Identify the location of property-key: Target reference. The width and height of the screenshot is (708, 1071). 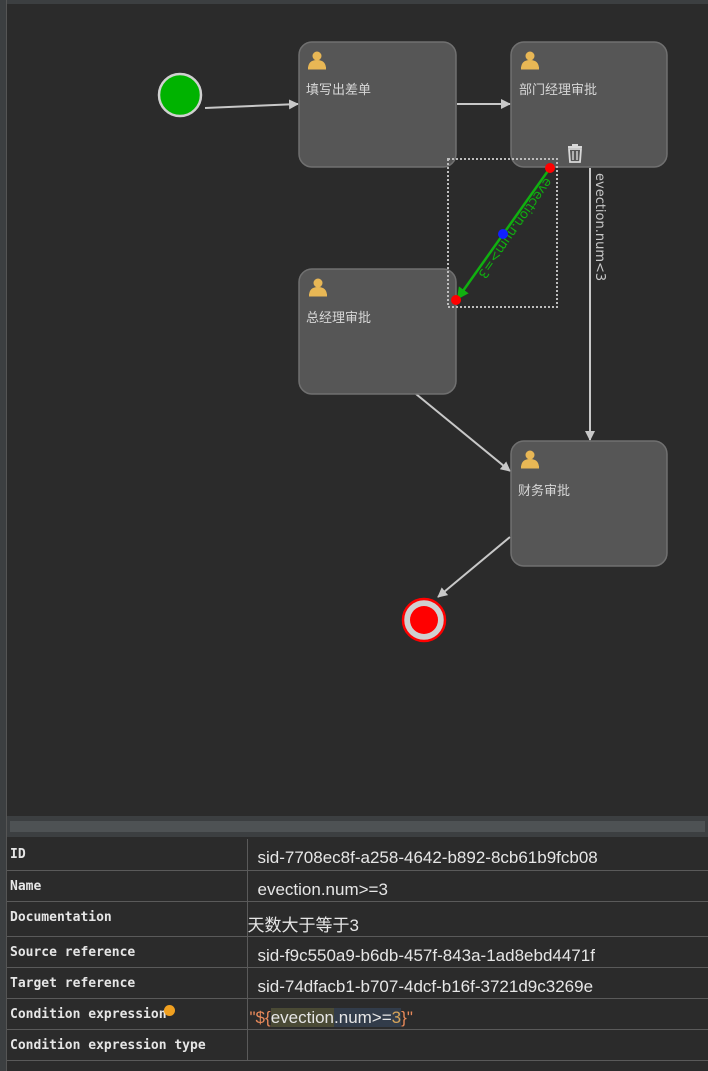
(127, 983).